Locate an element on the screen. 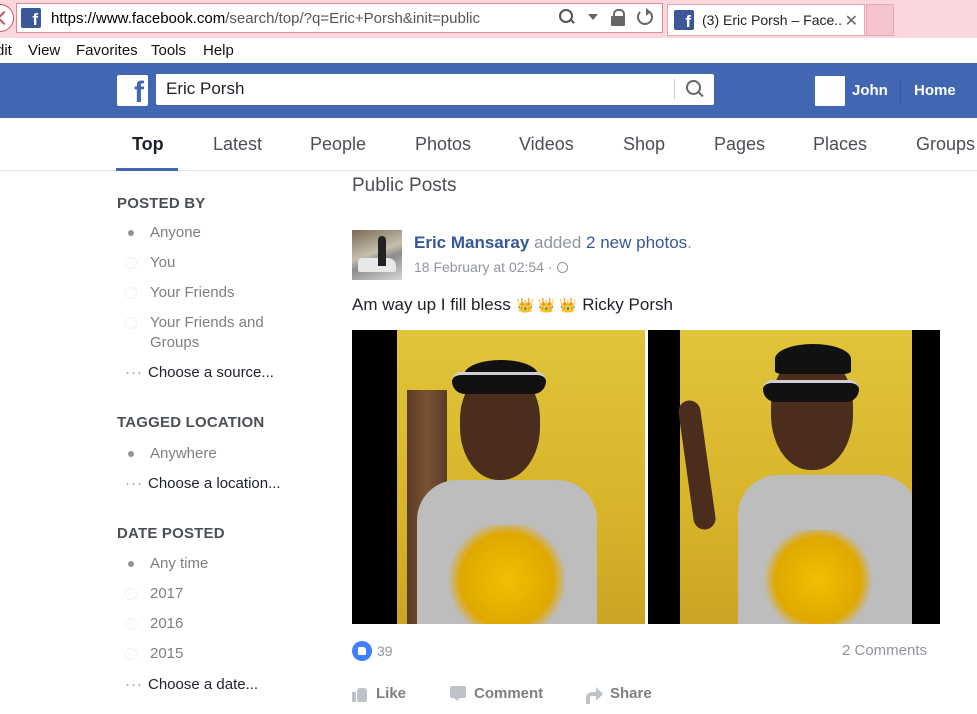 This screenshot has width=977, height=714. tab-people: People is located at coordinates (338, 144).